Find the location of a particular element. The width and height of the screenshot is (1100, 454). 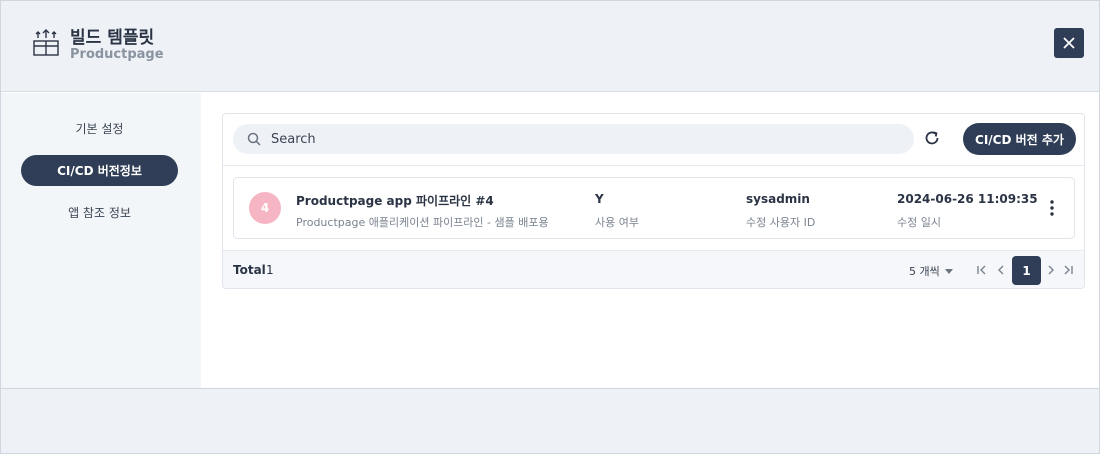

page-size-select: 5 개씩 is located at coordinates (931, 271).